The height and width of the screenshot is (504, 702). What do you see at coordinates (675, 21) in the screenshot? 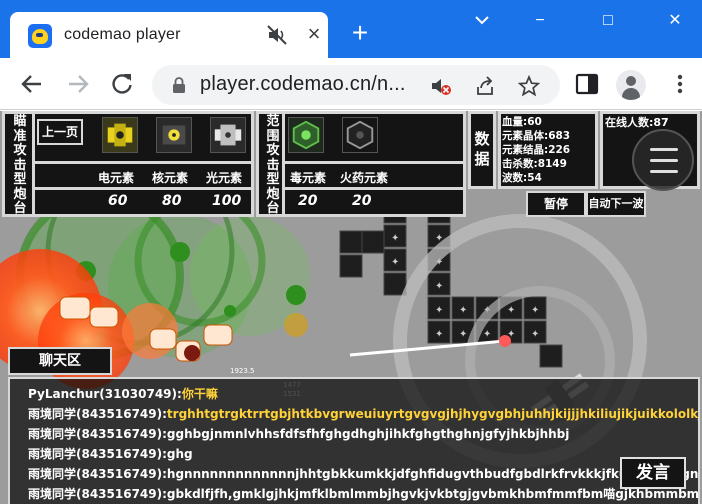
I see `window-close-button: ✕` at bounding box center [675, 21].